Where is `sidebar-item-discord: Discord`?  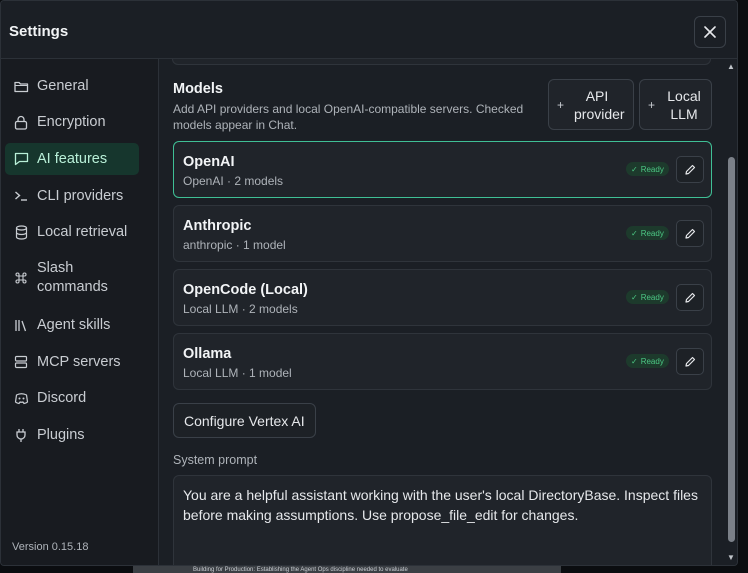 sidebar-item-discord: Discord is located at coordinates (72, 398).